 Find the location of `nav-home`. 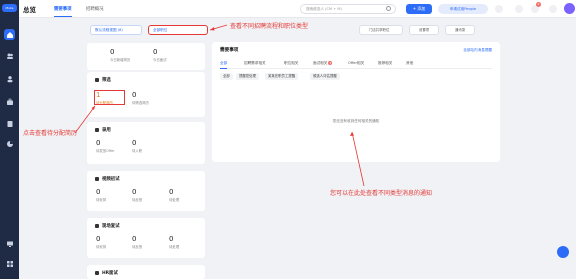

nav-home is located at coordinates (9, 34).